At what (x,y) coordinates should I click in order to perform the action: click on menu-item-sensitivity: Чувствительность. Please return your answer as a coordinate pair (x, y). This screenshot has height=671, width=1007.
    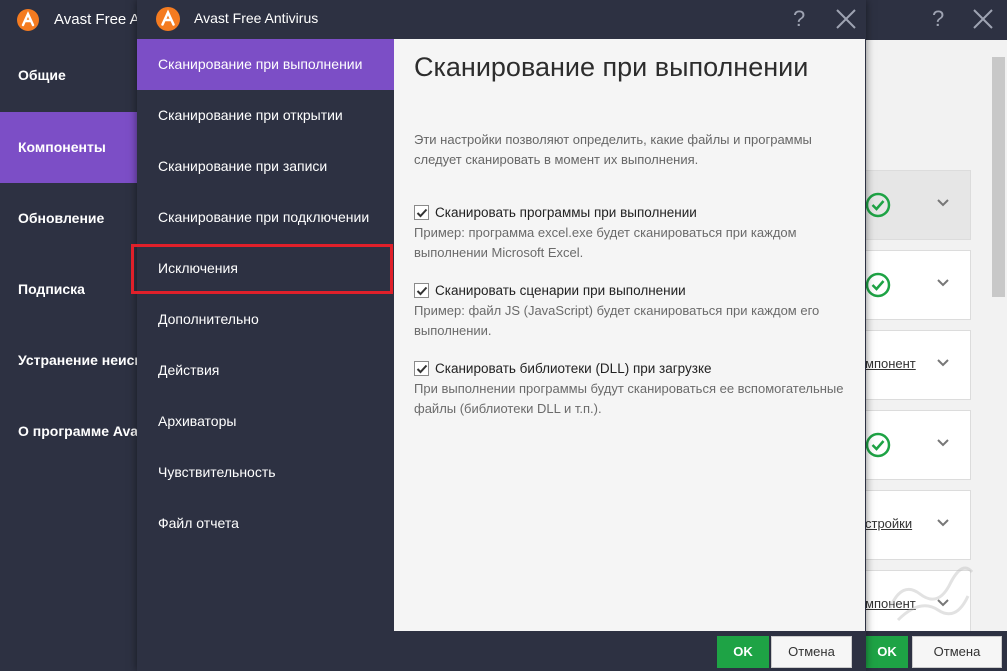
    Looking at the image, I should click on (265, 472).